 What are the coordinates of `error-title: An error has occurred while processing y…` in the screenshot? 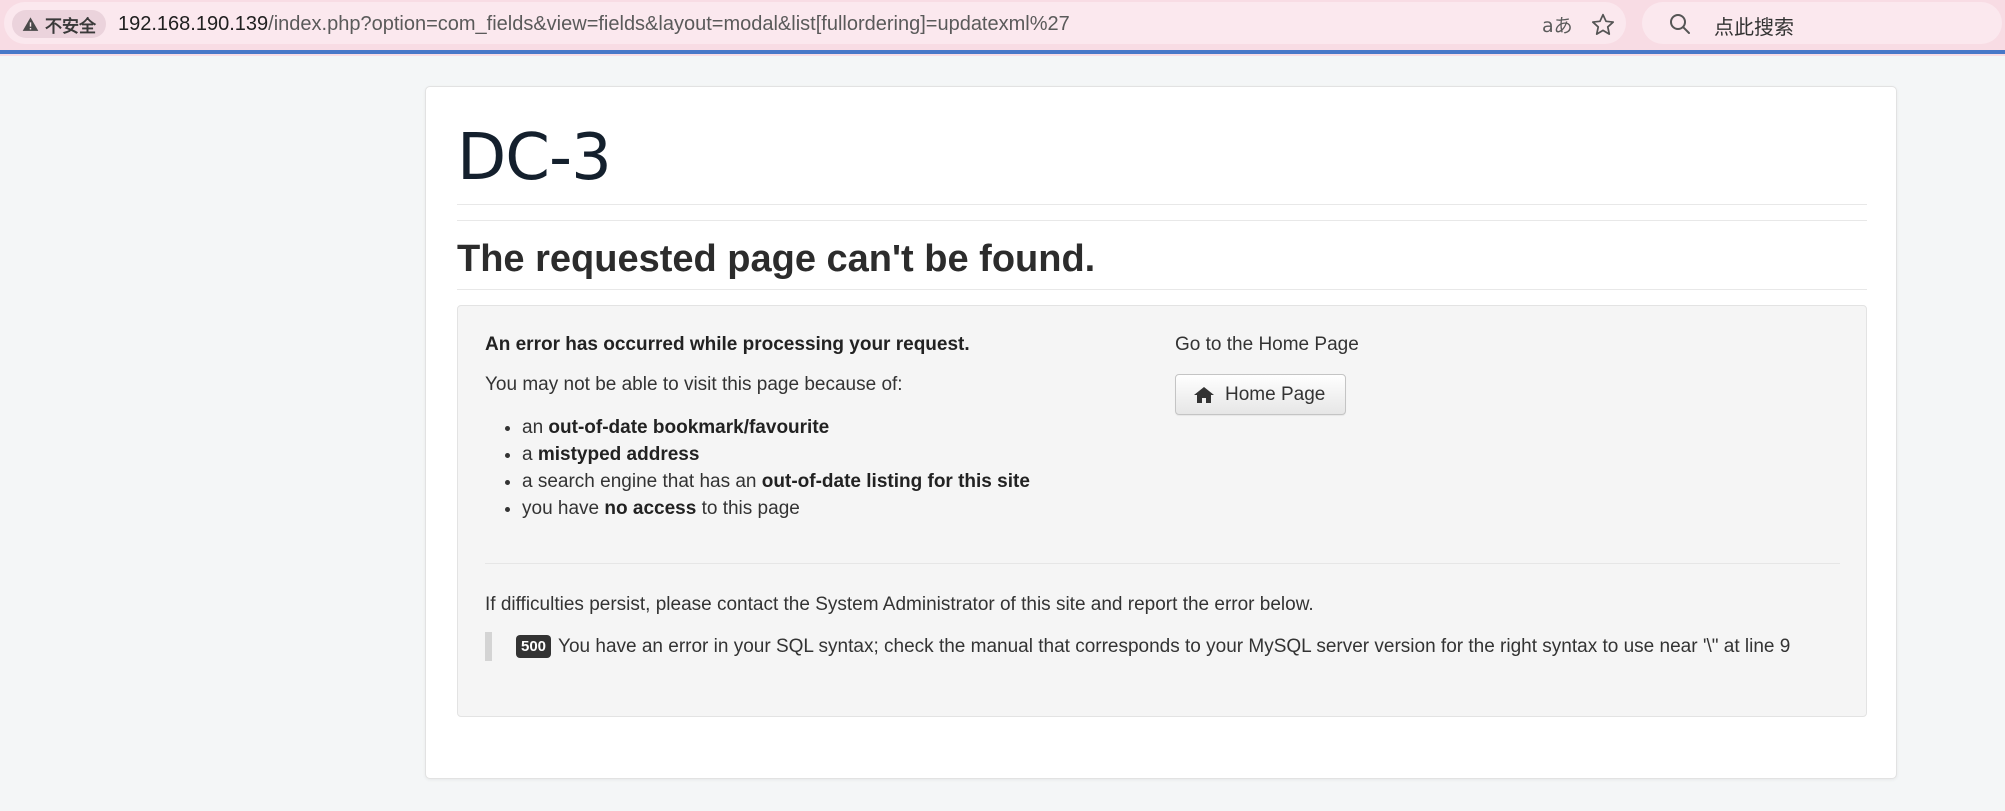 It's located at (727, 344).